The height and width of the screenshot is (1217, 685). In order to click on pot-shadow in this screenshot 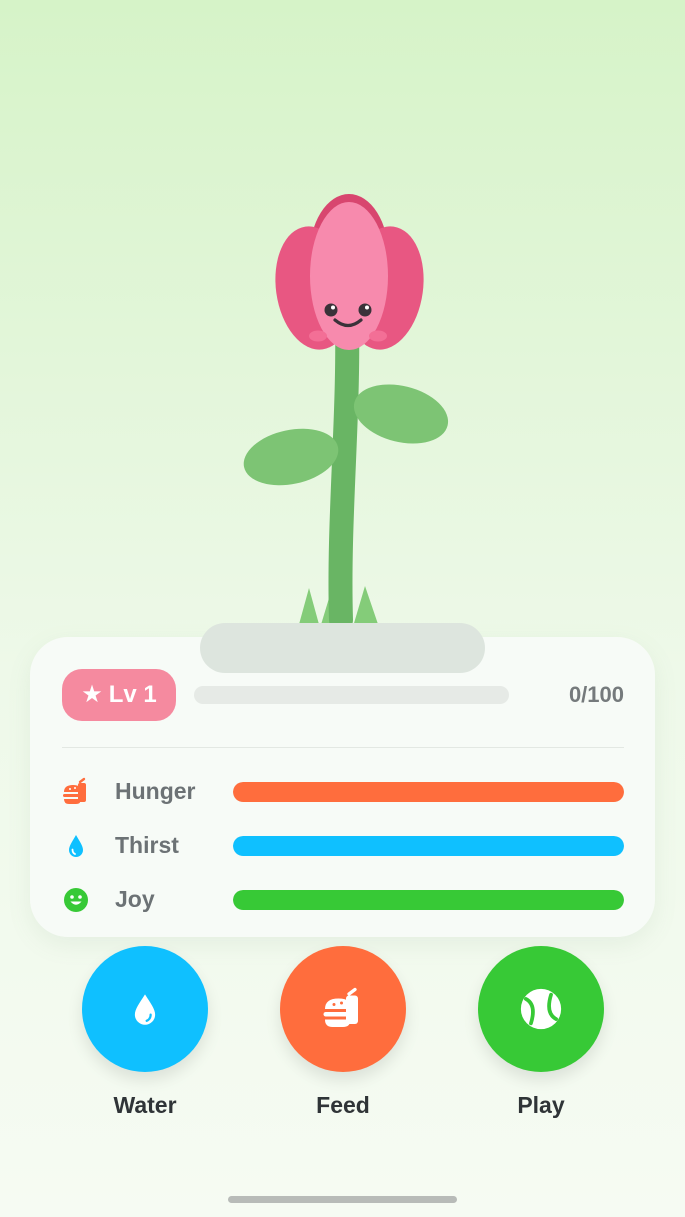, I will do `click(342, 648)`.